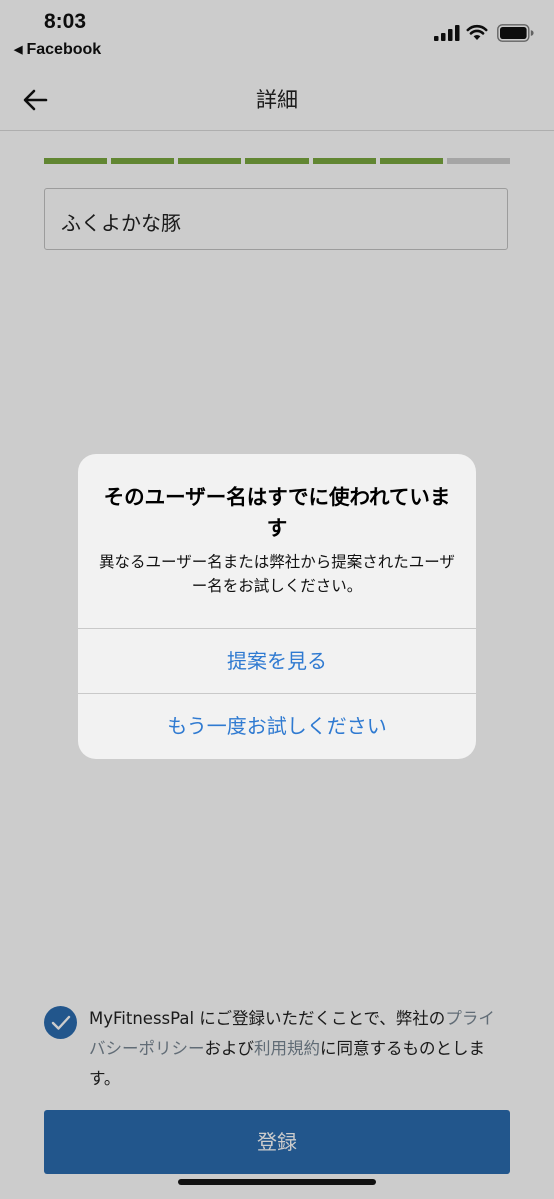 The image size is (554, 1199). What do you see at coordinates (277, 726) in the screenshot?
I see `try-again-button: もう一度お試しください` at bounding box center [277, 726].